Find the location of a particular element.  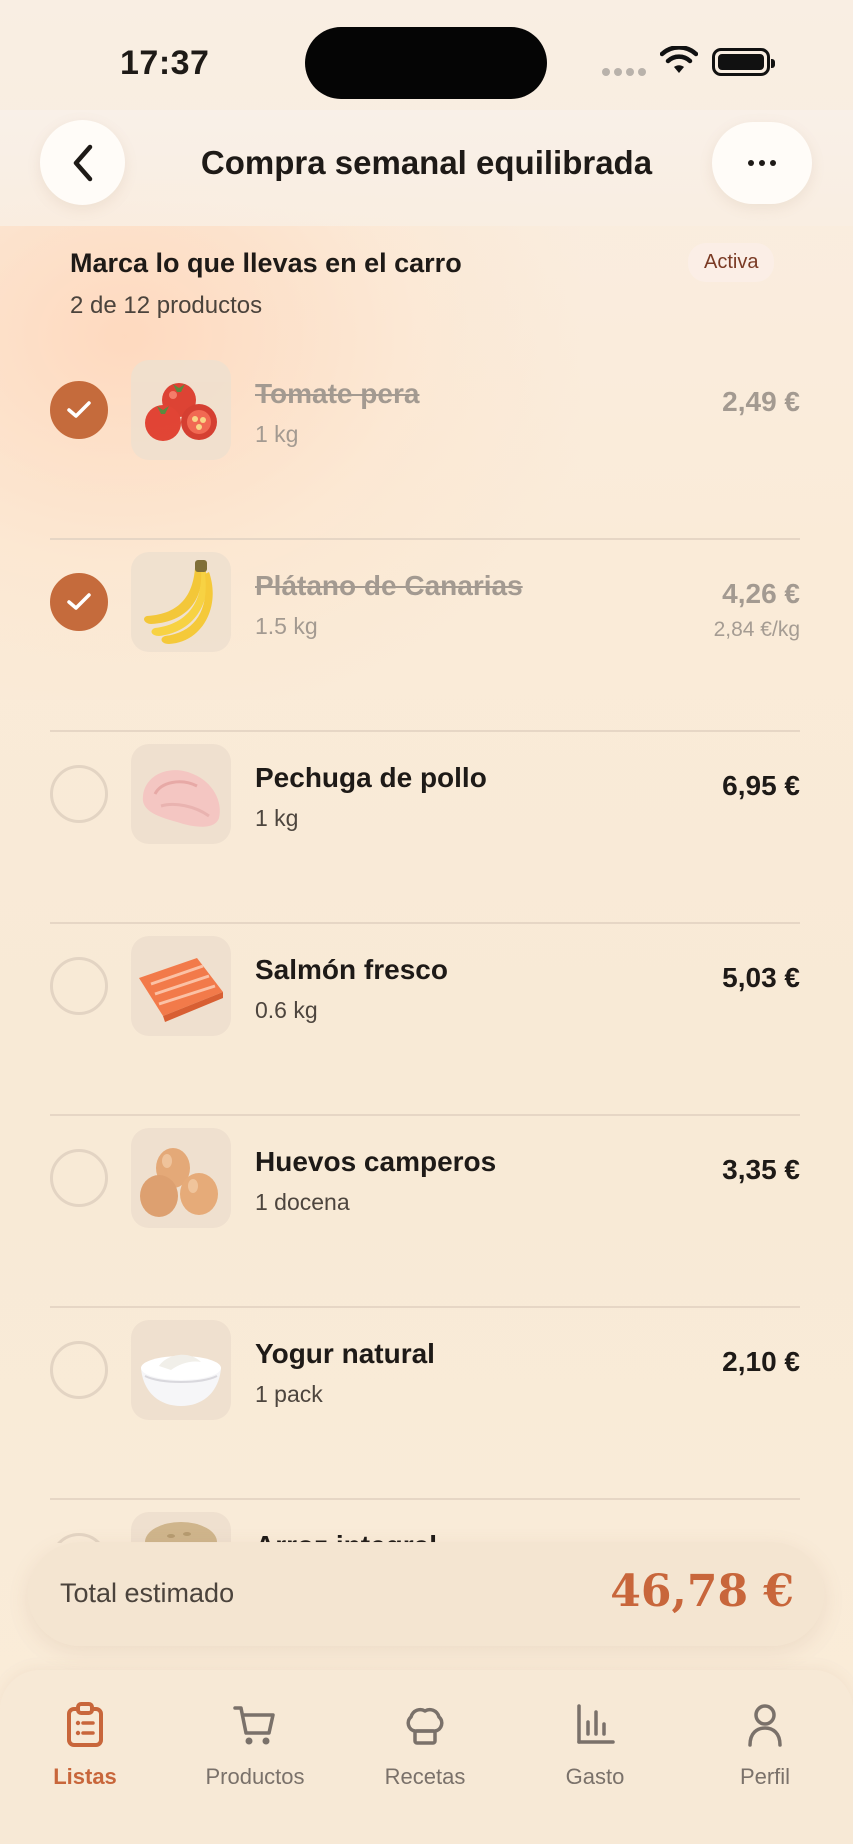

tab-perfil: Perfil is located at coordinates (765, 1745).